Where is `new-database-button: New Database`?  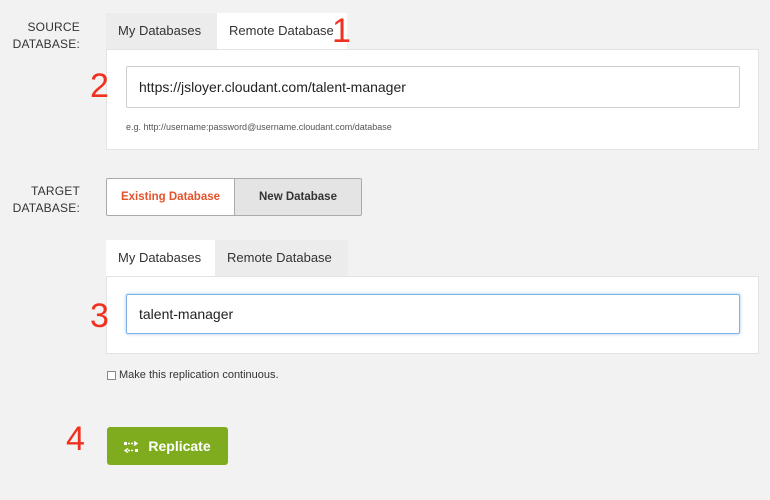
new-database-button: New Database is located at coordinates (298, 197).